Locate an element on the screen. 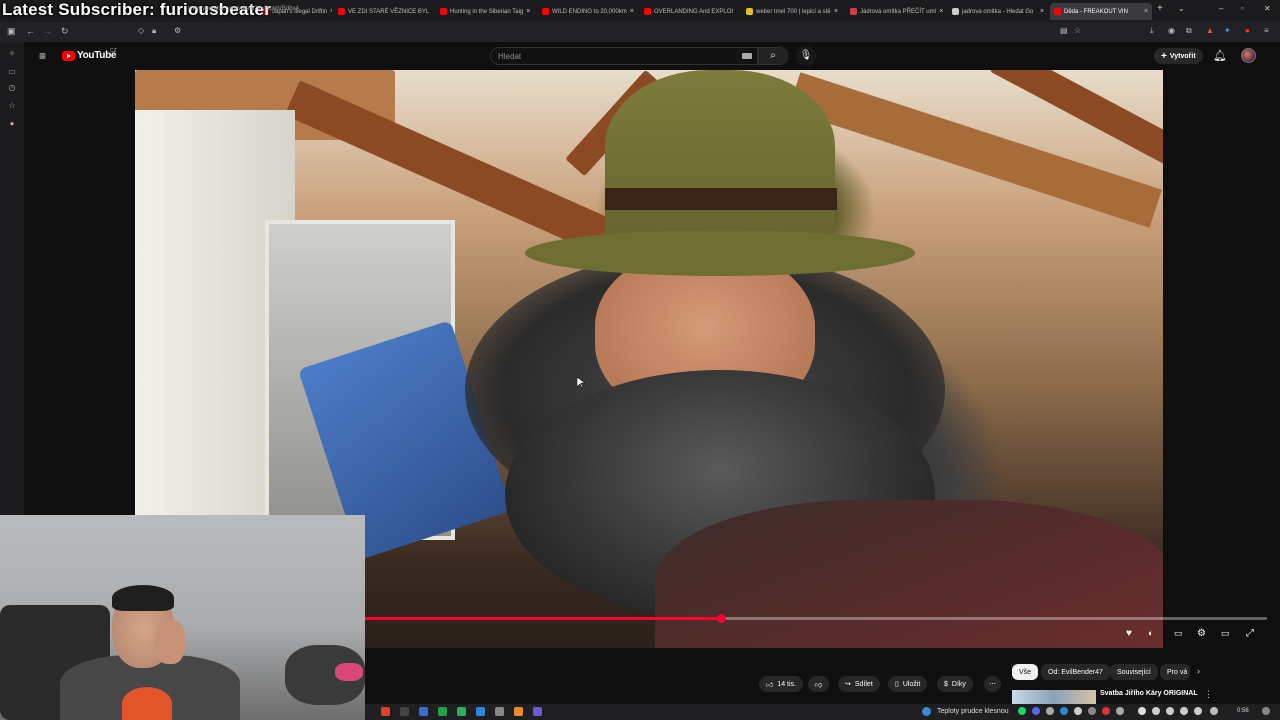 The height and width of the screenshot is (720, 1280). theater-mode-icon: ▭ is located at coordinates (1225, 633).